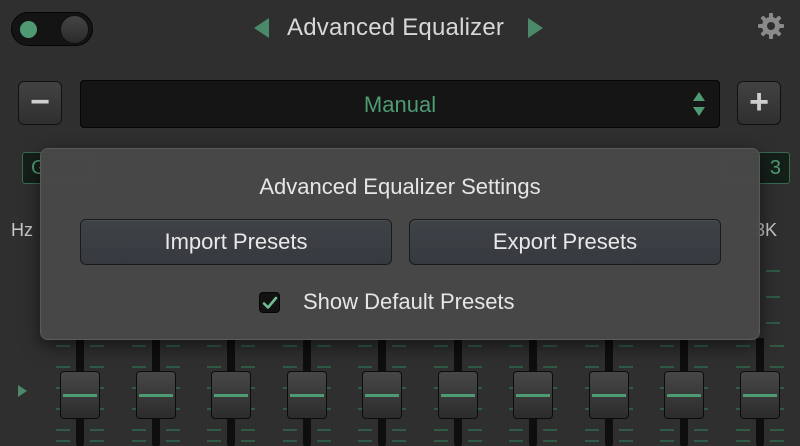 This screenshot has width=800, height=446. I want to click on power-indicator-icon, so click(28, 29).